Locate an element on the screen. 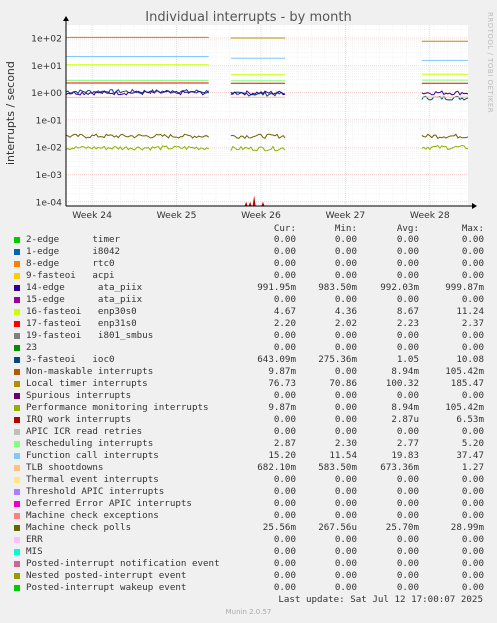  munin-version: Munin 2.0.57 is located at coordinates (248, 612).